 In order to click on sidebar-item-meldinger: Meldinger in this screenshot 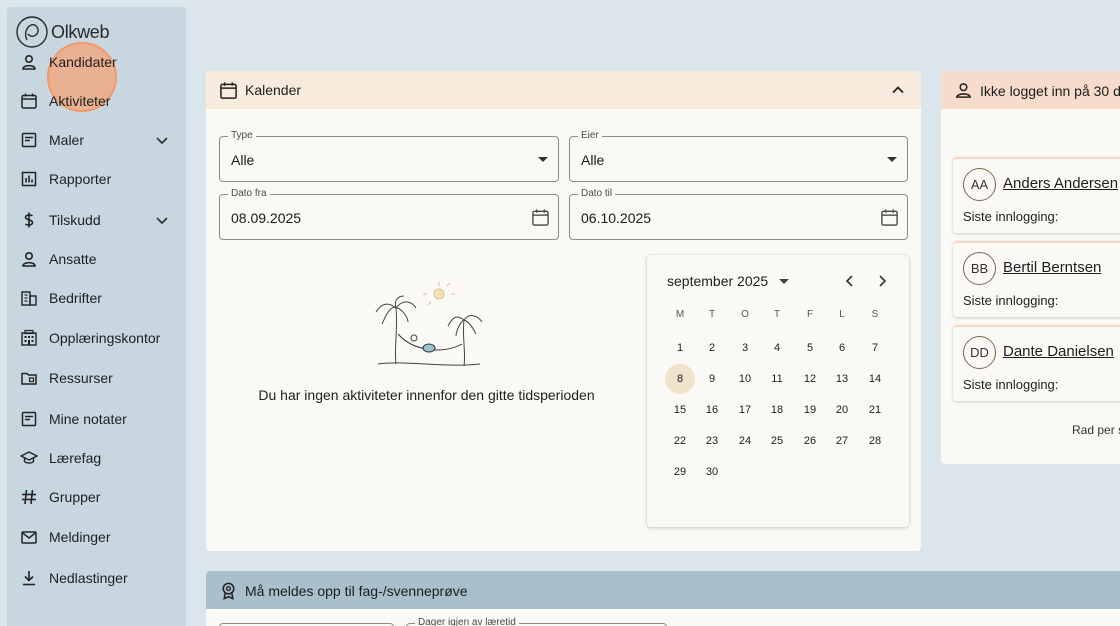, I will do `click(96, 537)`.